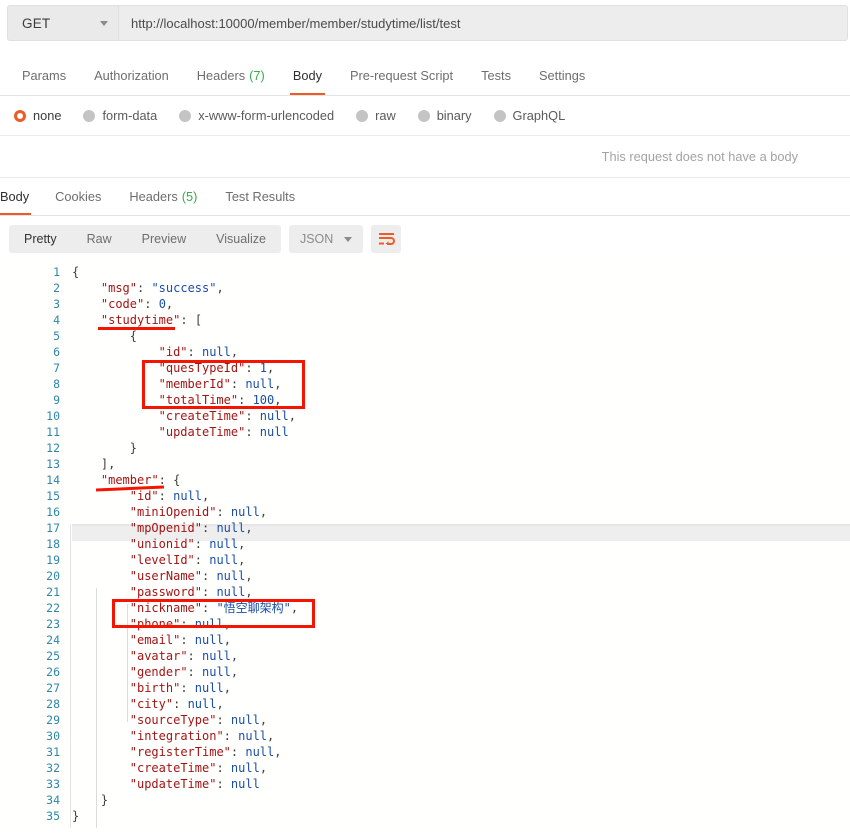 This screenshot has width=850, height=836. What do you see at coordinates (44, 75) in the screenshot?
I see `request-tab-params: Params` at bounding box center [44, 75].